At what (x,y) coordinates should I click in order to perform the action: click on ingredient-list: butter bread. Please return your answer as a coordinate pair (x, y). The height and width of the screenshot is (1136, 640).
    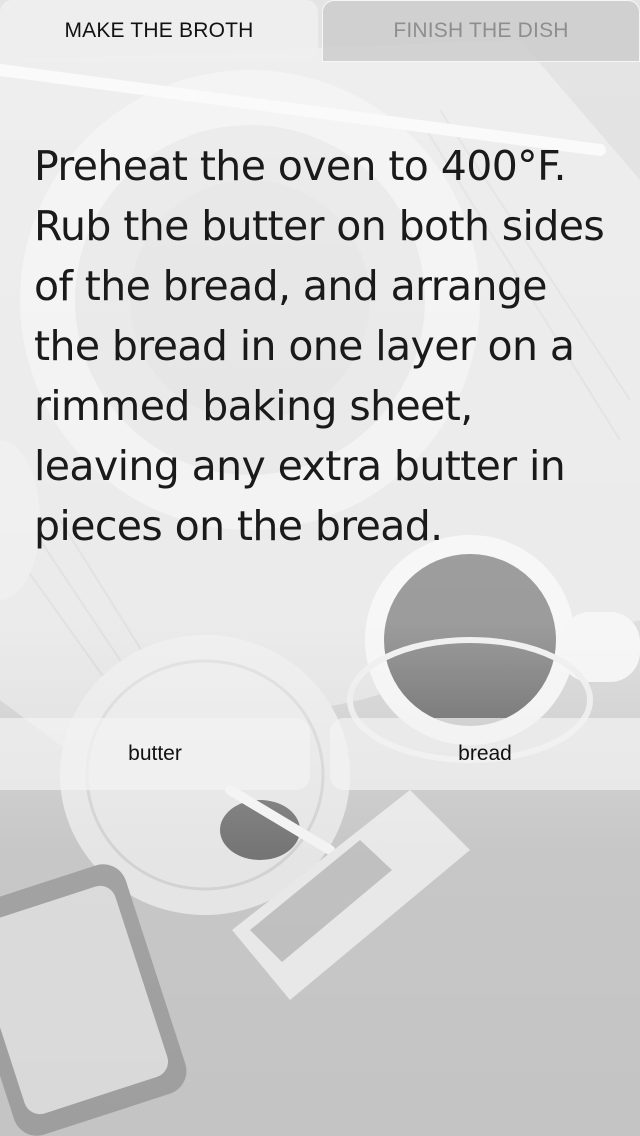
    Looking at the image, I should click on (320, 754).